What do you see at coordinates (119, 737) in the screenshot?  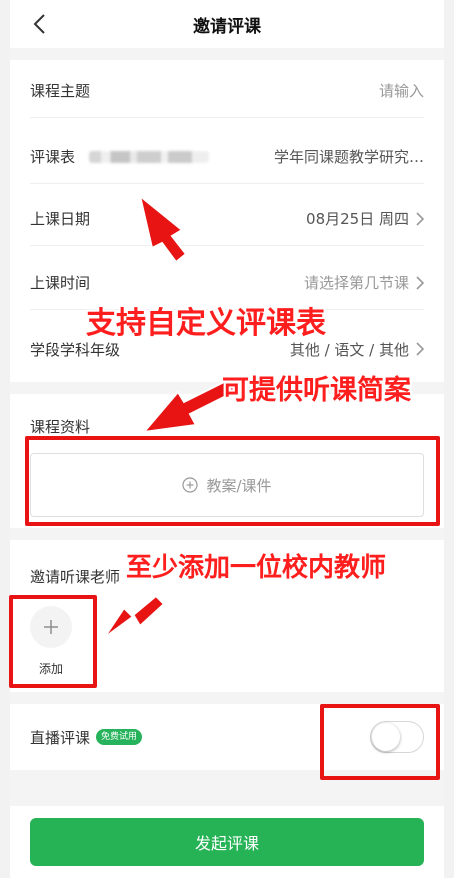 I see `free-trial-badge: 免费试用` at bounding box center [119, 737].